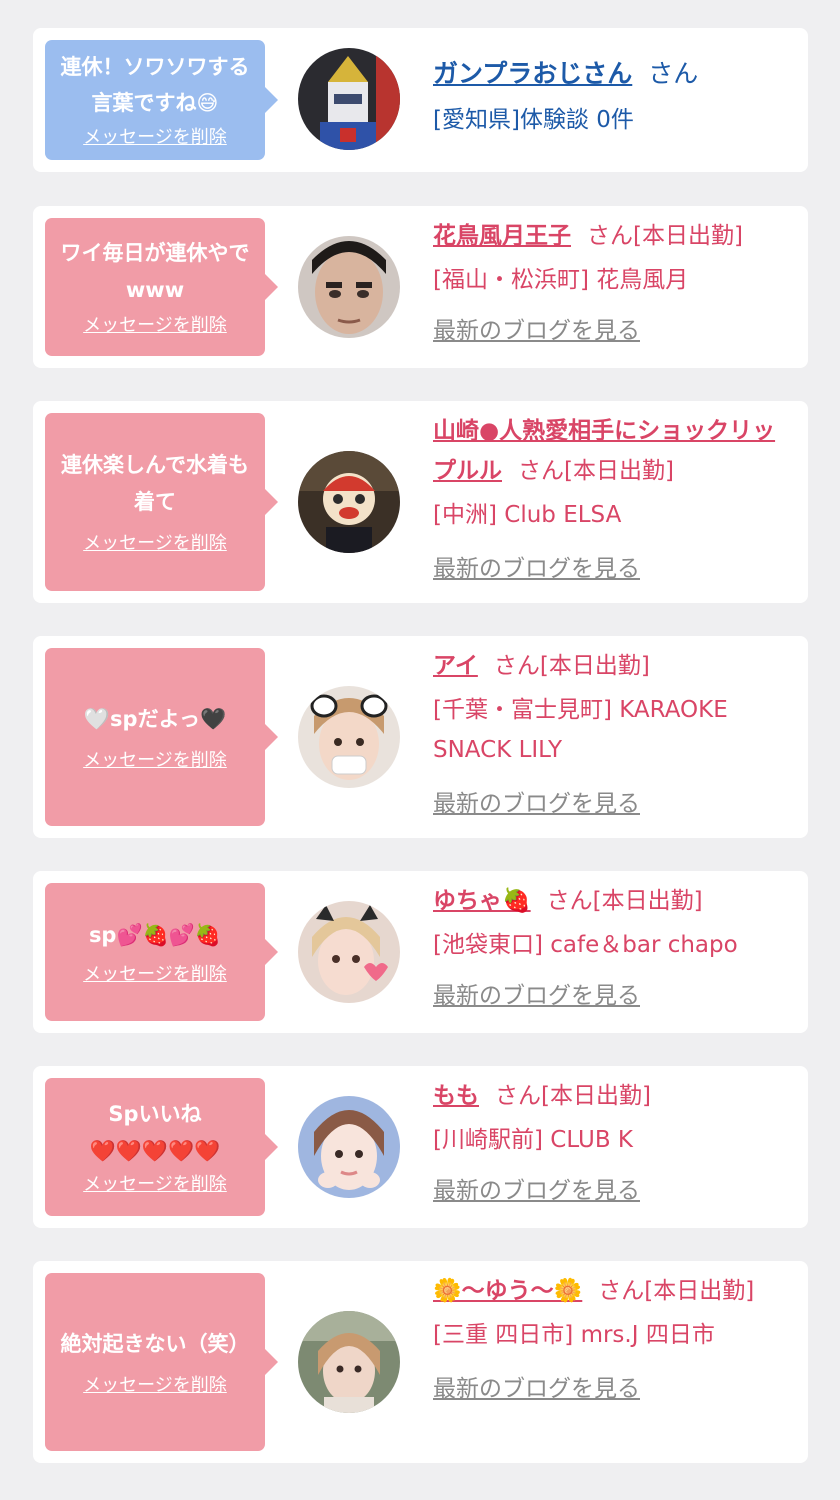  Describe the element at coordinates (155, 85) in the screenshot. I see `message-text: 連休！ソワソワする言葉ですね😅` at that location.